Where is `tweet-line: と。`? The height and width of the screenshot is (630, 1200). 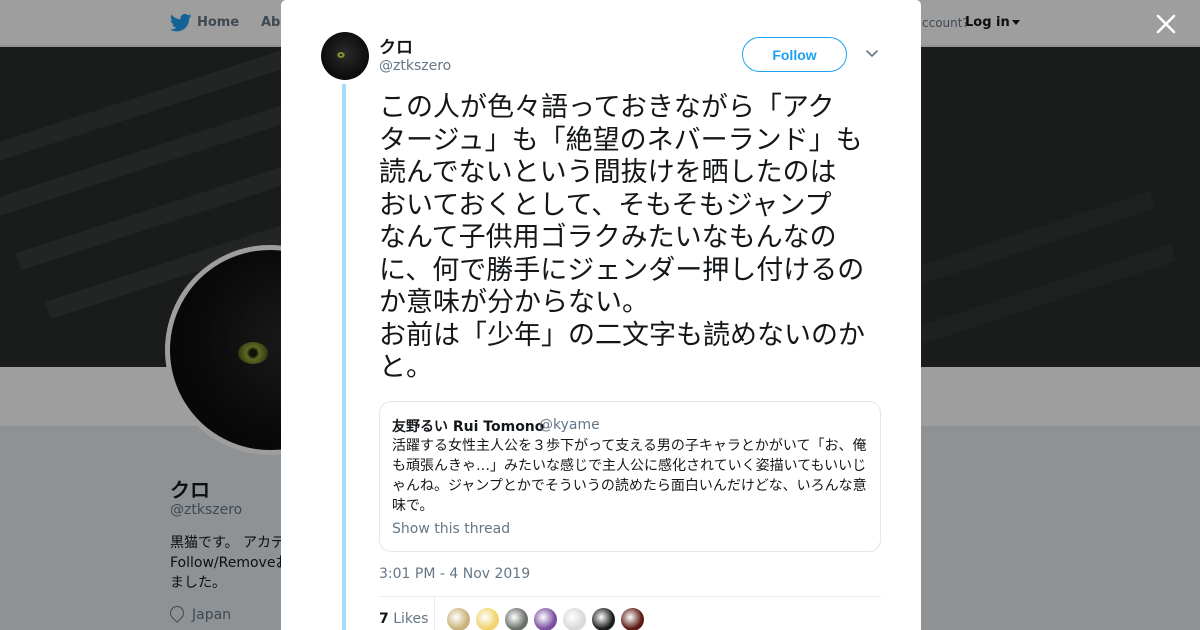 tweet-line: と。 is located at coordinates (406, 367).